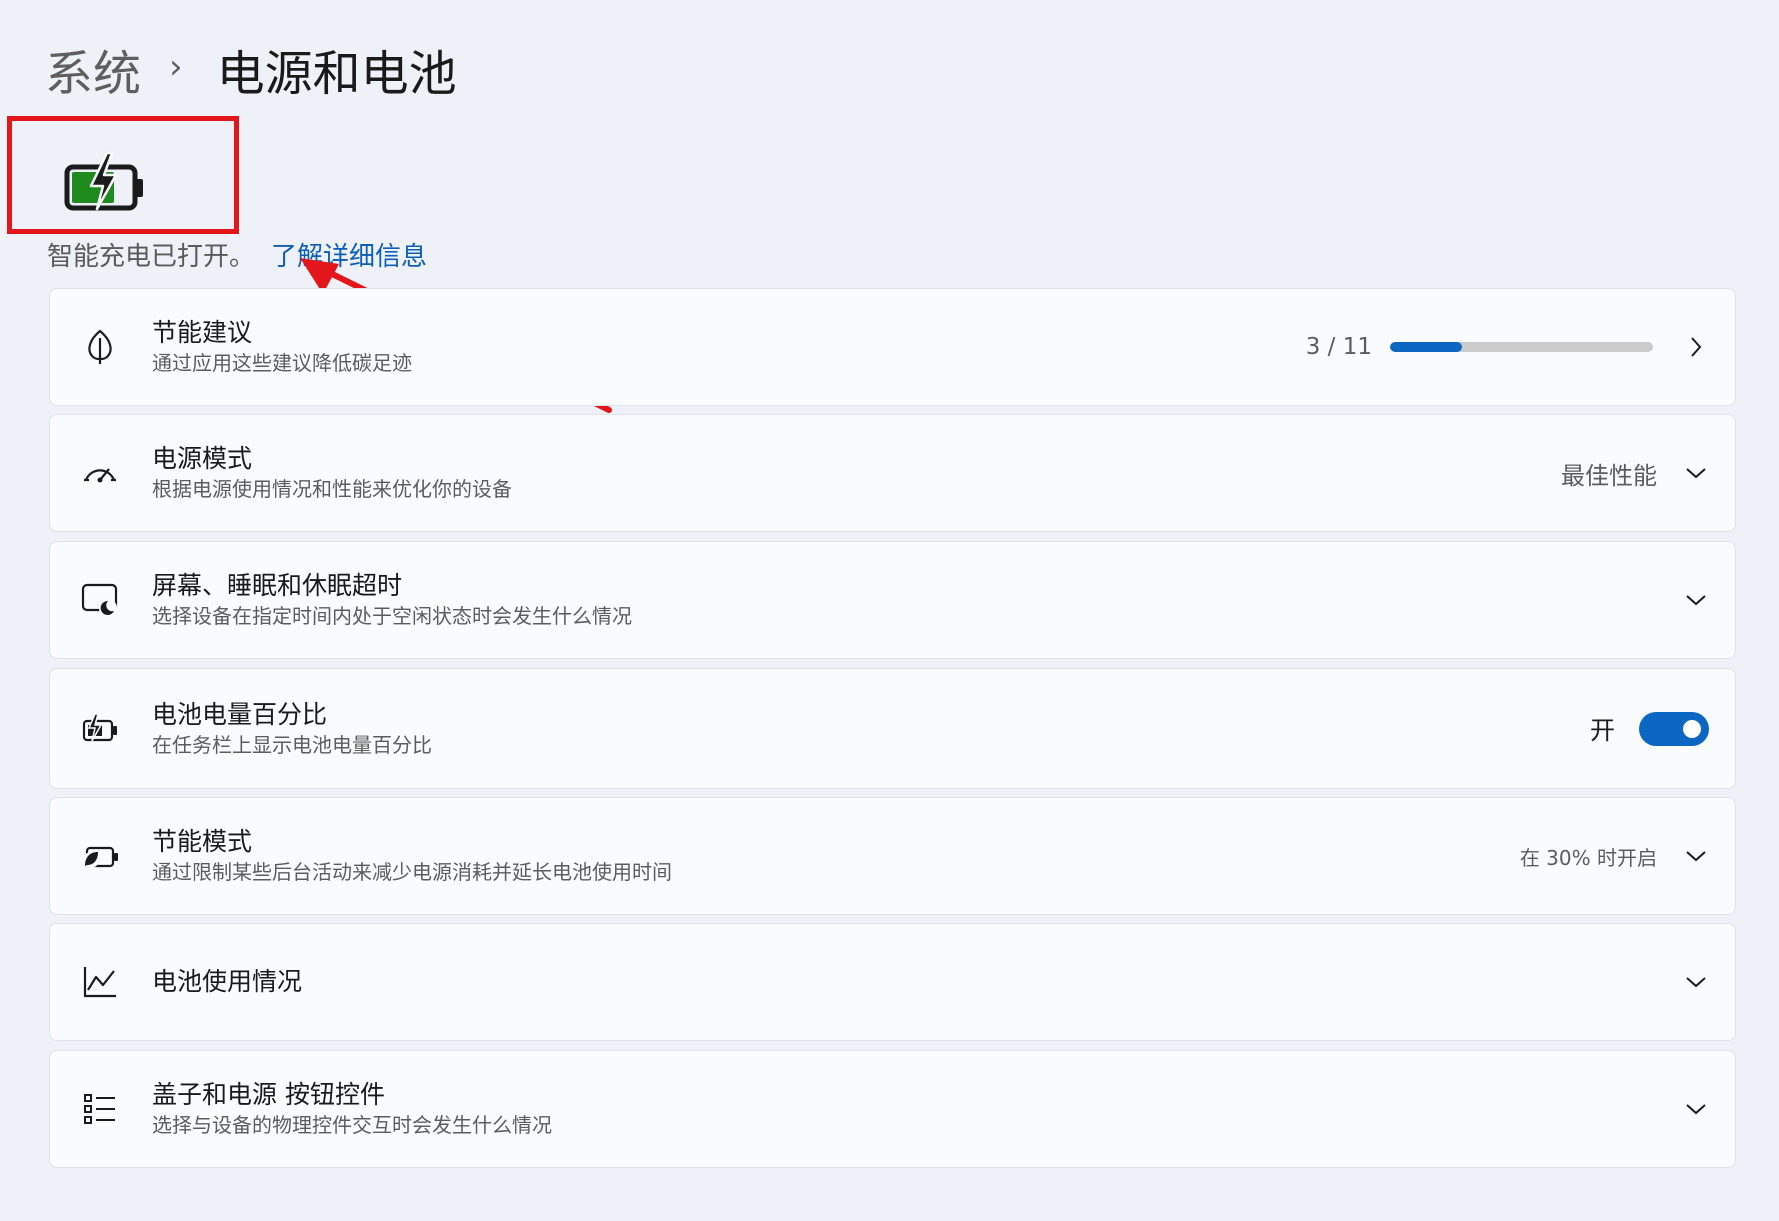  Describe the element at coordinates (268, 1094) in the screenshot. I see `card-title: 盖子和电源 按钮控件` at that location.